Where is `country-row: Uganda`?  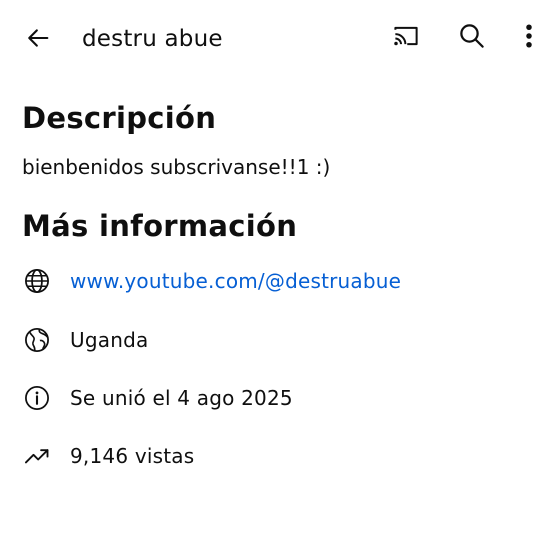
country-row: Uganda is located at coordinates (85, 340).